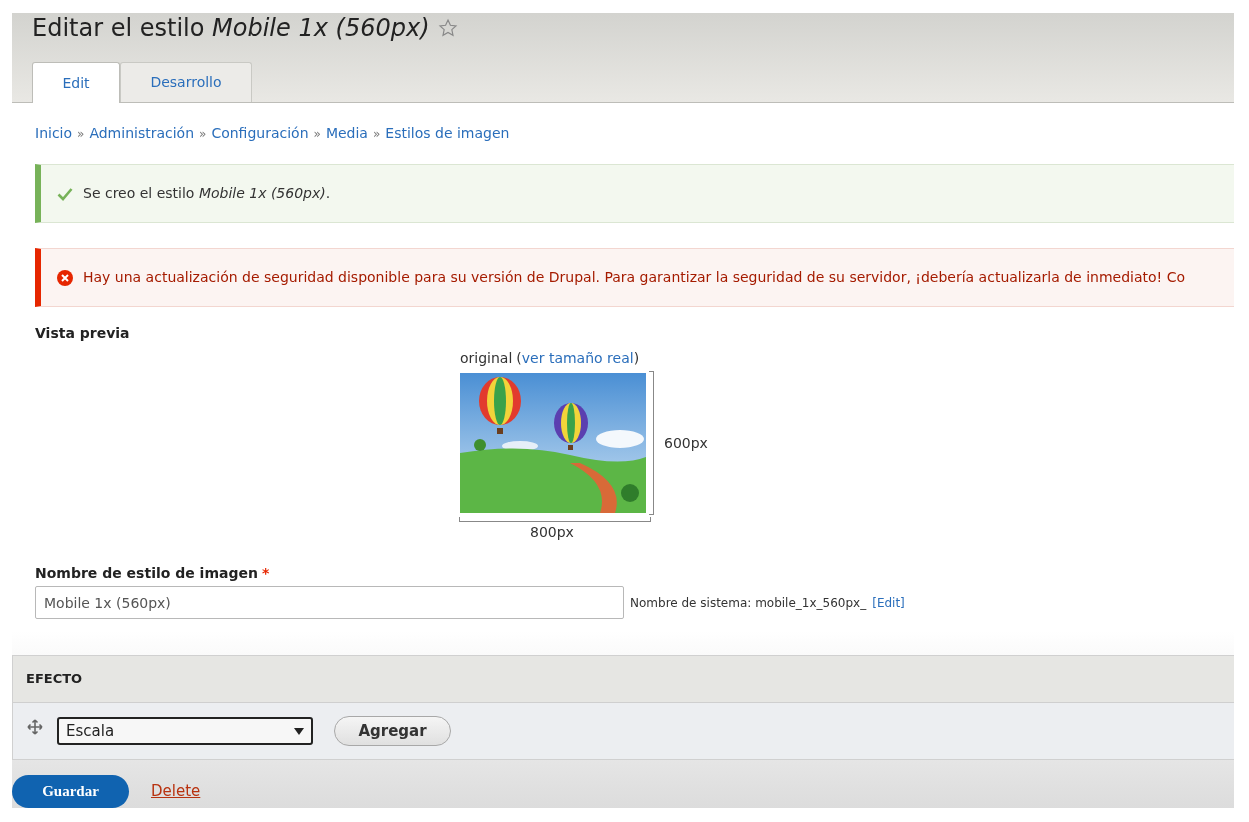 The image size is (1249, 822). Describe the element at coordinates (686, 443) in the screenshot. I see `height-label: 600px` at that location.